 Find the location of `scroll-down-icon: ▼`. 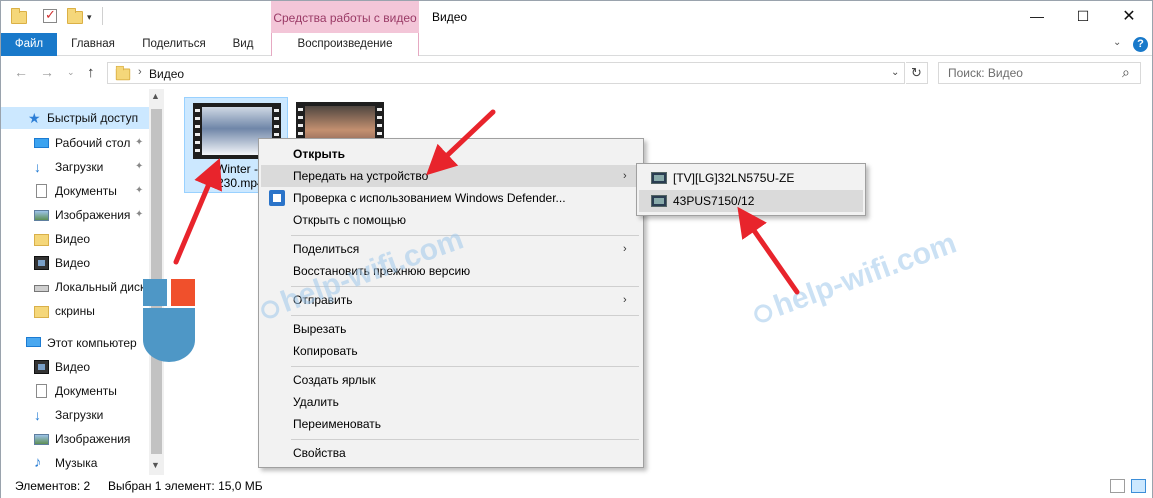

scroll-down-icon: ▼ is located at coordinates (155, 465).